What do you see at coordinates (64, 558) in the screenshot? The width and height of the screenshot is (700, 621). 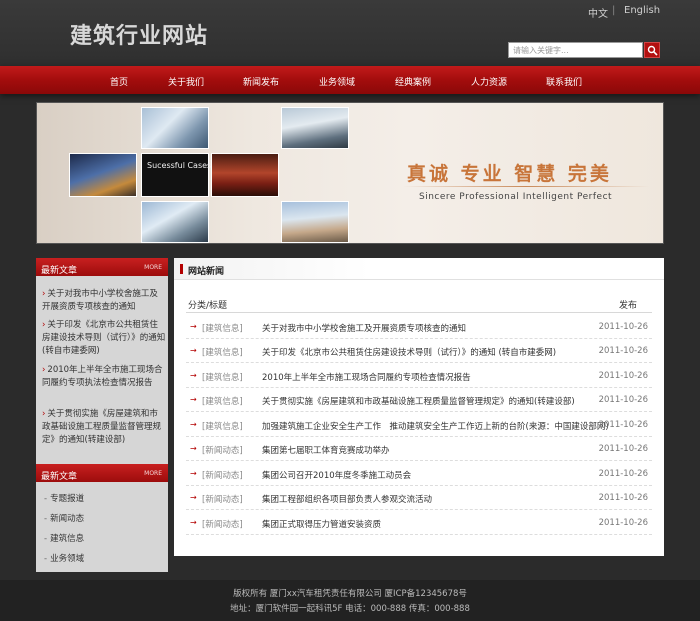 I see `sidebar-link-business: - 业务领域` at bounding box center [64, 558].